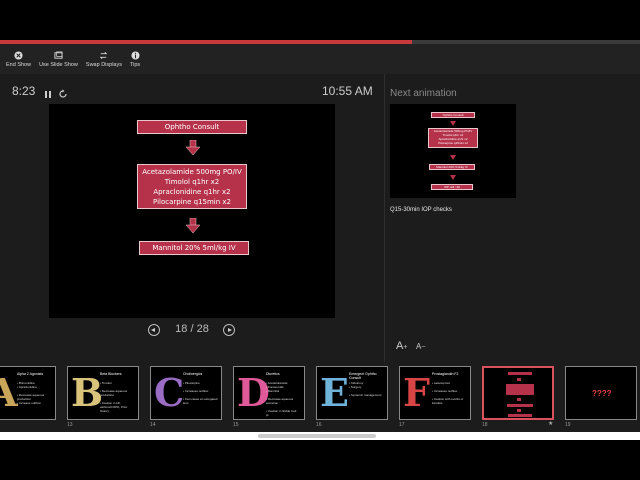 The height and width of the screenshot is (480, 640). I want to click on thumbnail-scrollbar, so click(320, 436).